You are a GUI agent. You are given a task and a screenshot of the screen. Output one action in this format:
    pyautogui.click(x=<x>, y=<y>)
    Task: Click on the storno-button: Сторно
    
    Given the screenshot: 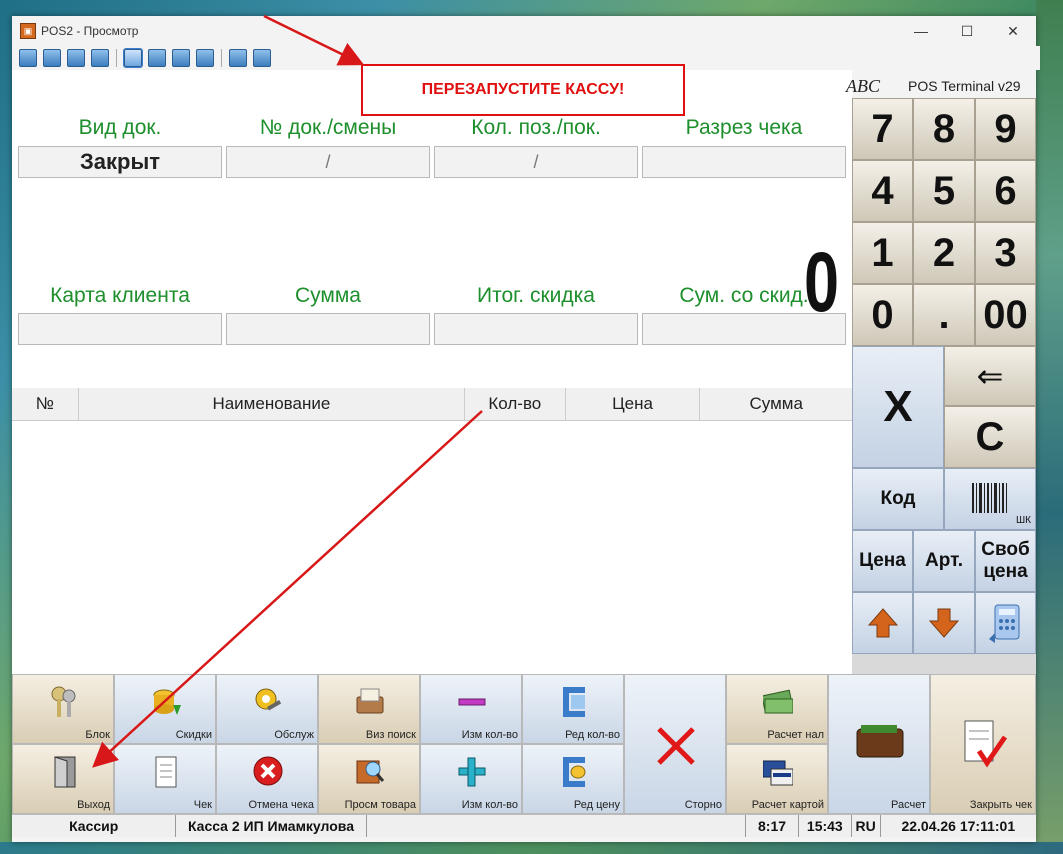 What is the action you would take?
    pyautogui.click(x=675, y=744)
    